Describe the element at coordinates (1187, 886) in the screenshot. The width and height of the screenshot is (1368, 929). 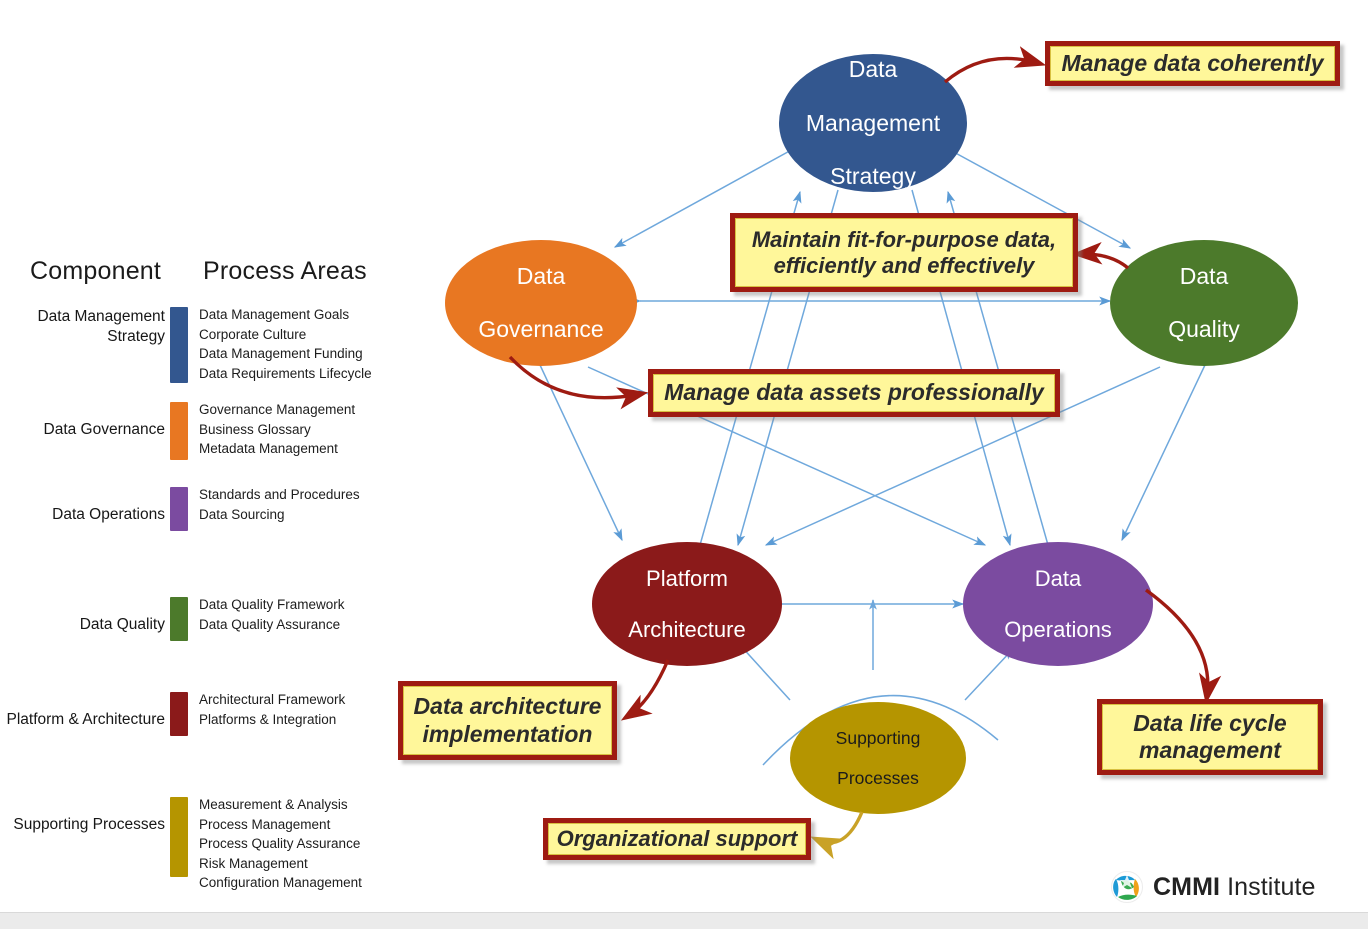
I see `brand-name-bold: CMMI` at that location.